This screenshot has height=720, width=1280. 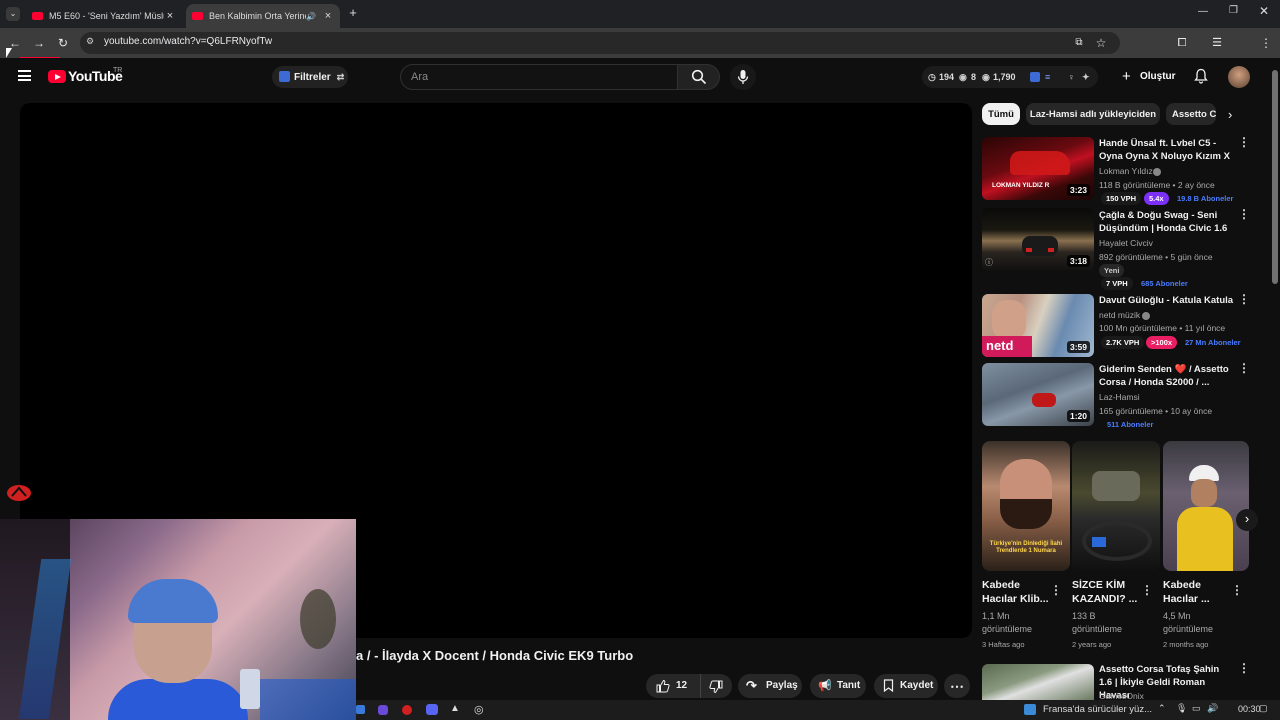 I want to click on browser-tab-2-active: Ben Kalbimin Orta Yerine Sa 🔊 ×, so click(x=263, y=16).